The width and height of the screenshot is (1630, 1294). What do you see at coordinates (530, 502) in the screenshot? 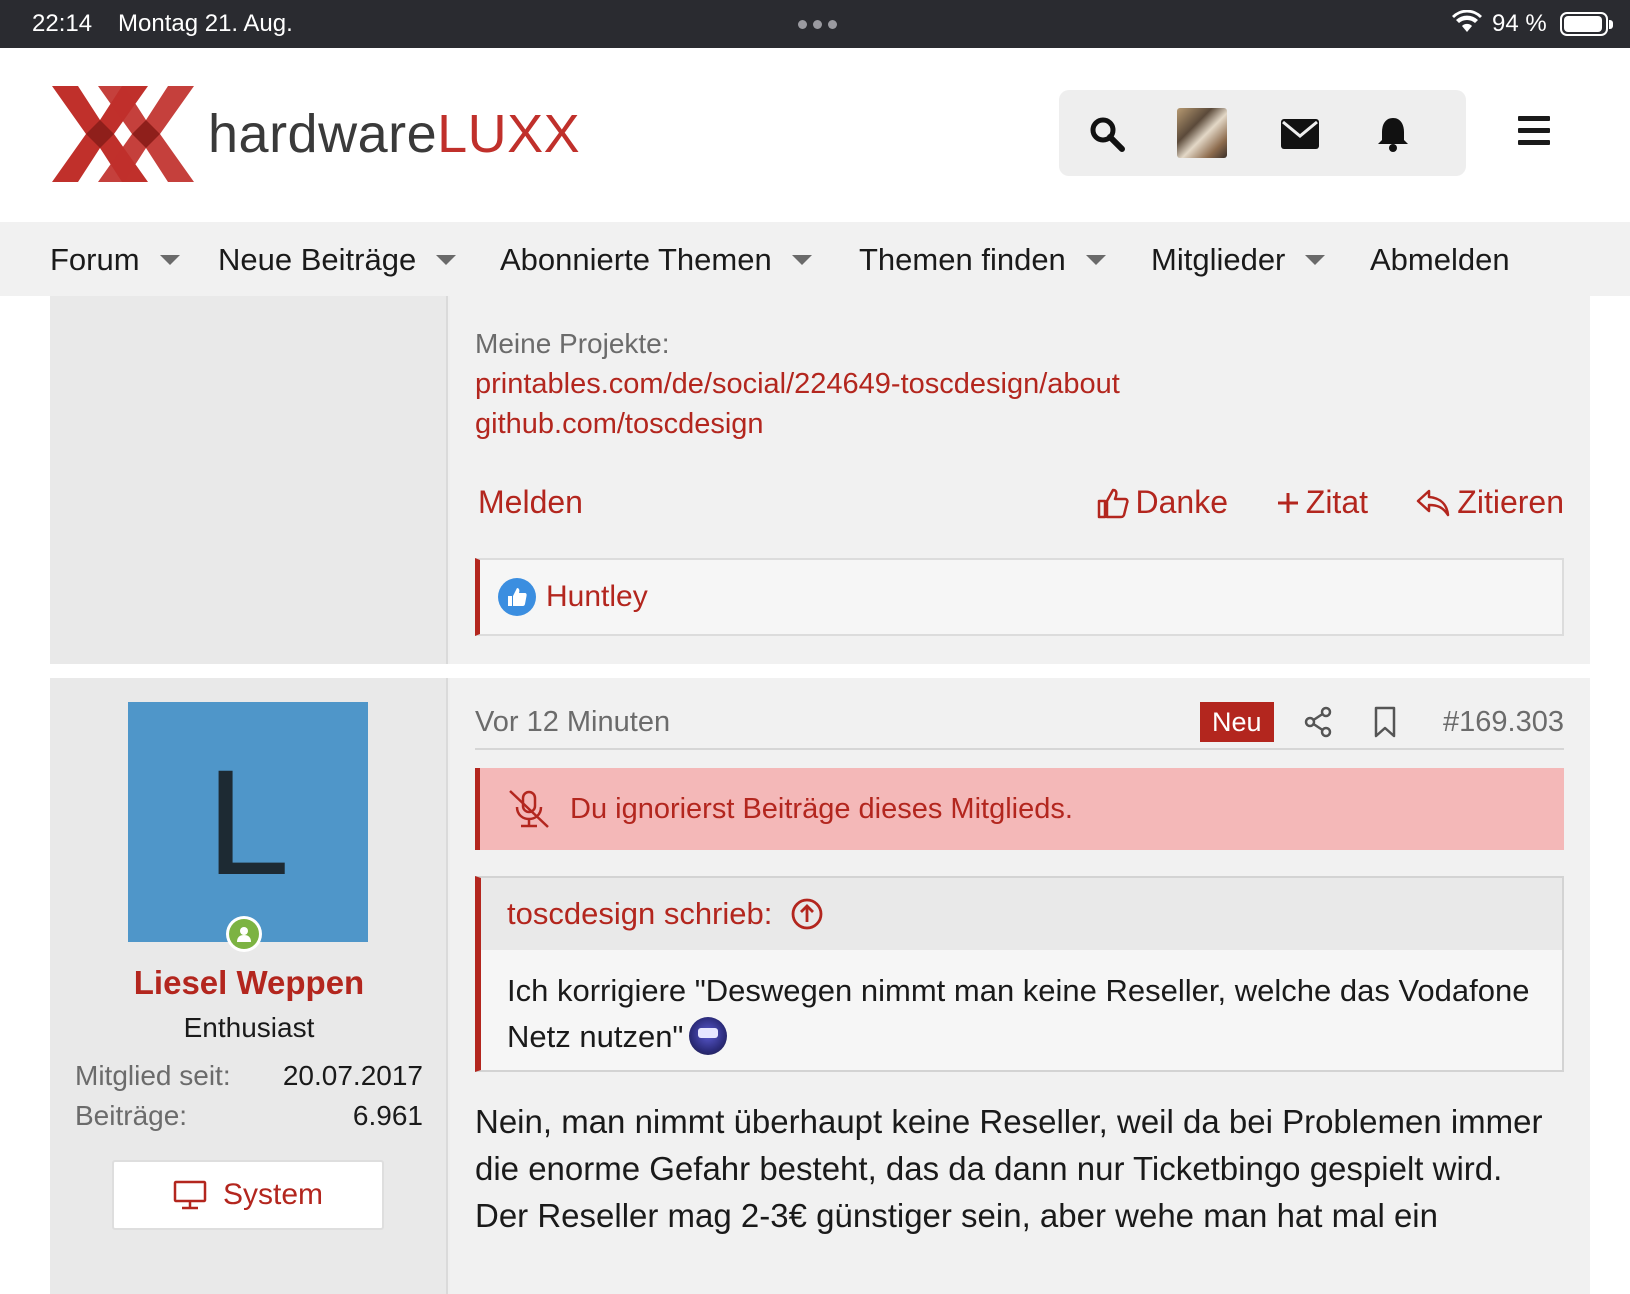
I see `report-button: Melden` at bounding box center [530, 502].